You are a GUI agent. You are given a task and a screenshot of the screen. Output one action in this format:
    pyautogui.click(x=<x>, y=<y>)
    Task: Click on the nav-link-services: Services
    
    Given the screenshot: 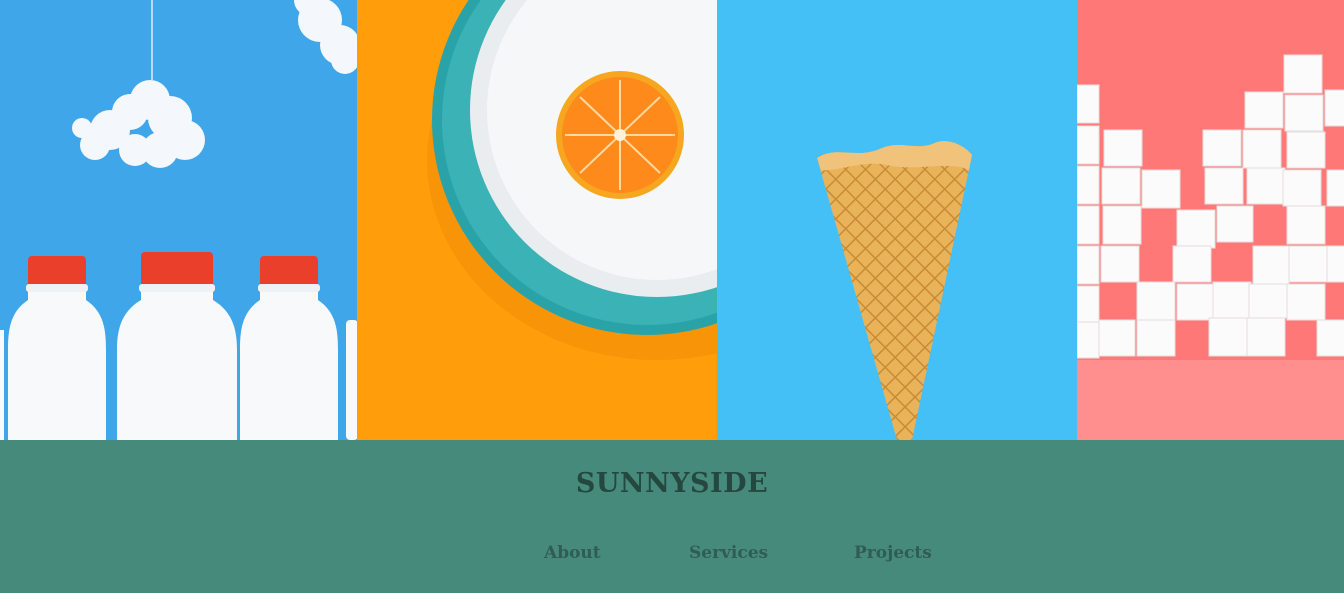 What is the action you would take?
    pyautogui.click(x=728, y=553)
    